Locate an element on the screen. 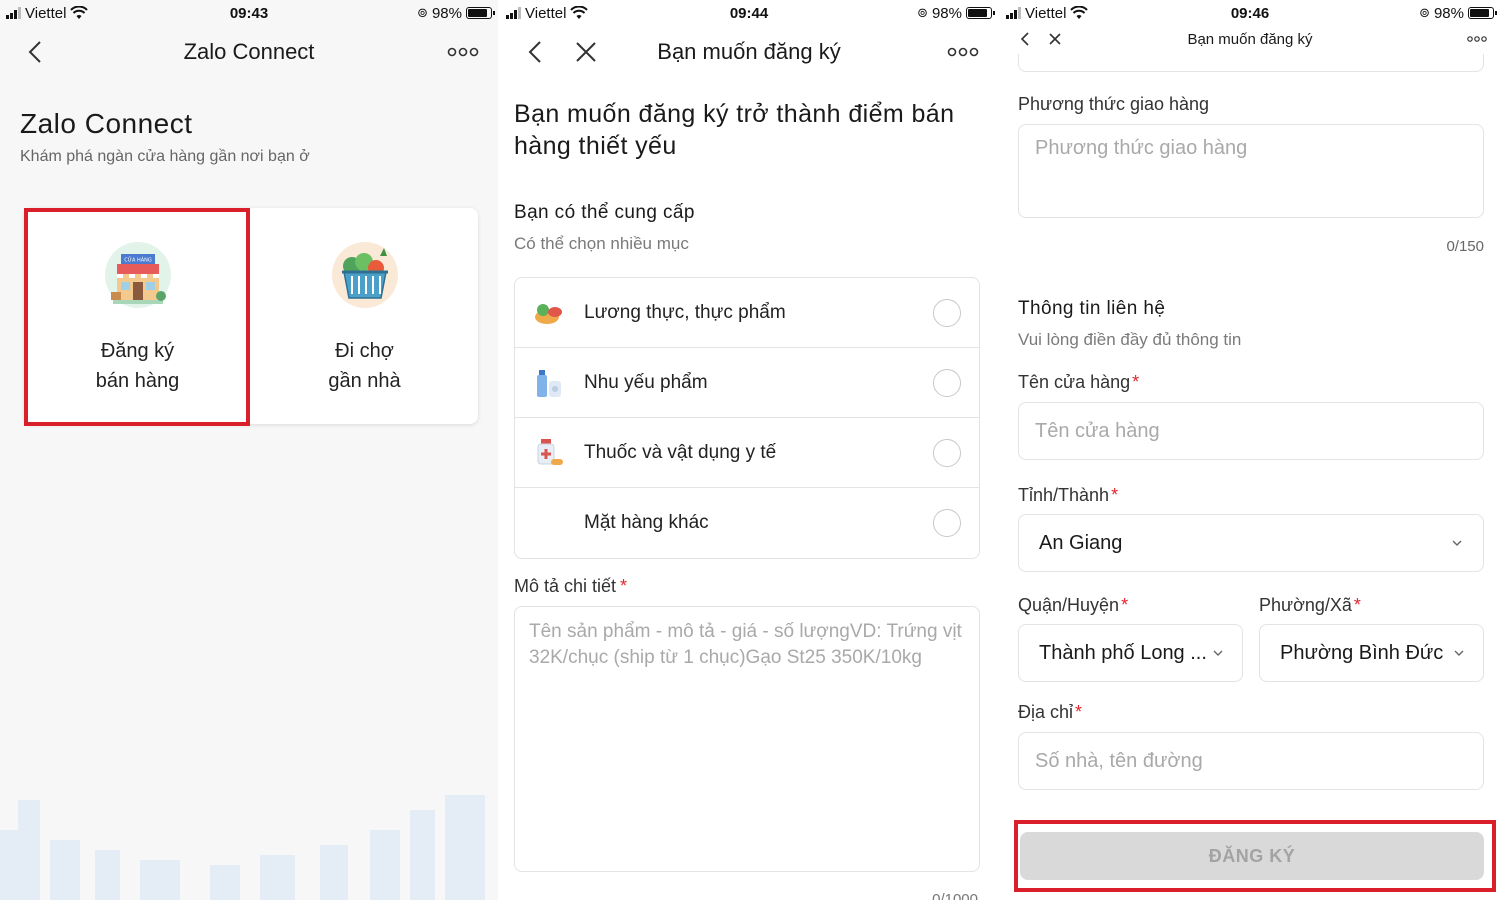  city-skyline-illustration is located at coordinates (242, 847).